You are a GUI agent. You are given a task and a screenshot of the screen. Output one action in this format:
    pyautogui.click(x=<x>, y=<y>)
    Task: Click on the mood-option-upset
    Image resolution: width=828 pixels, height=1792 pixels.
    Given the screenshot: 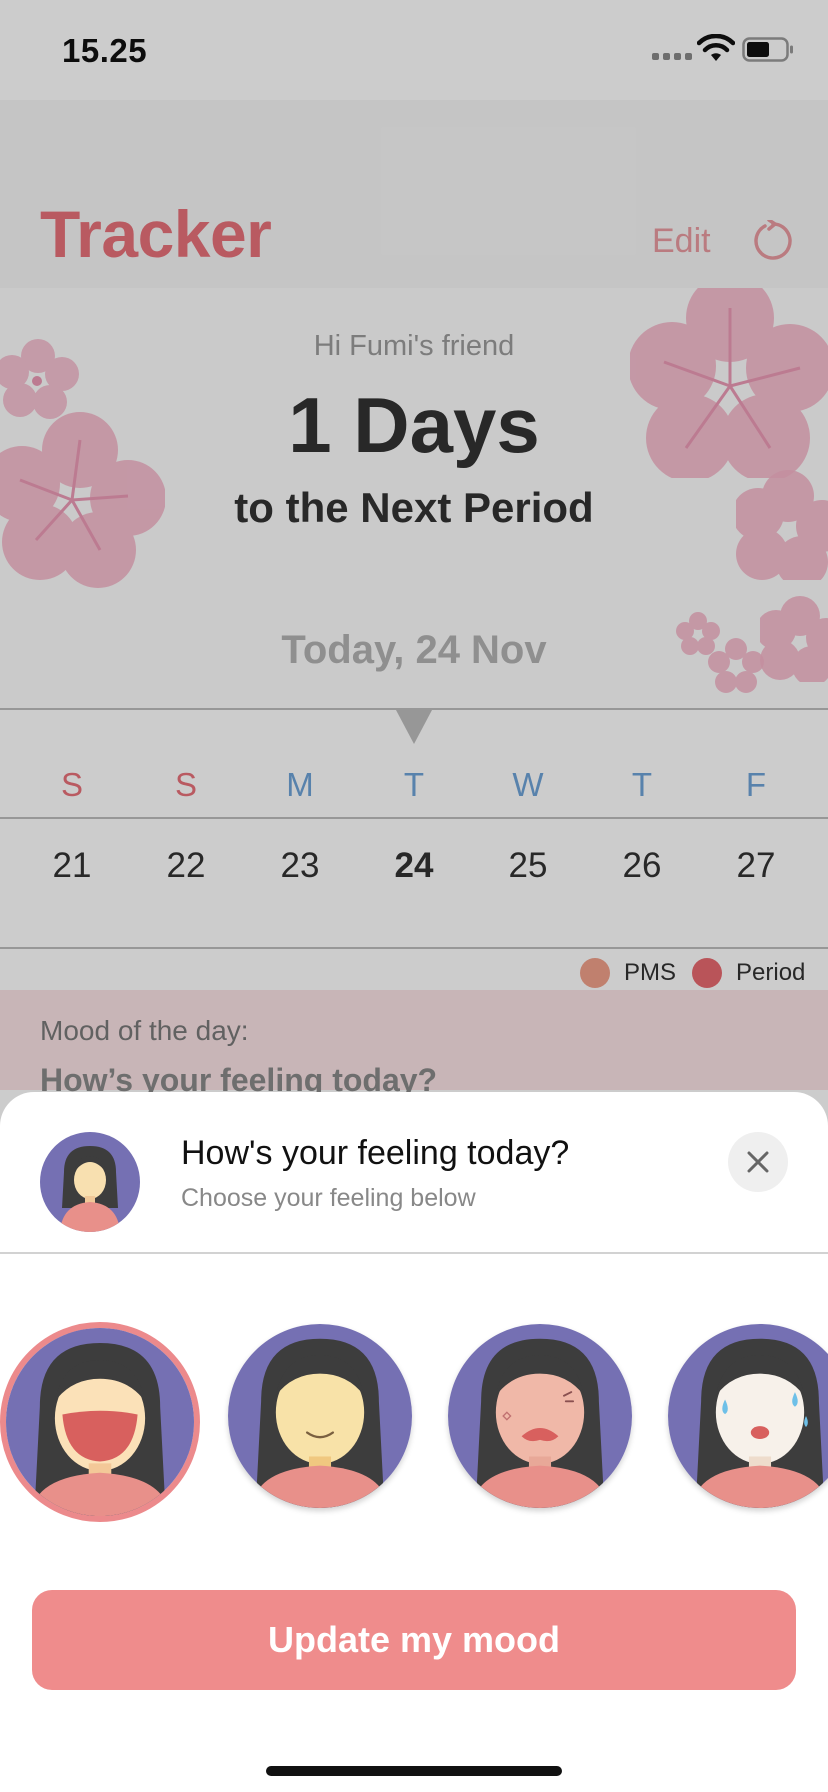 What is the action you would take?
    pyautogui.click(x=540, y=1416)
    